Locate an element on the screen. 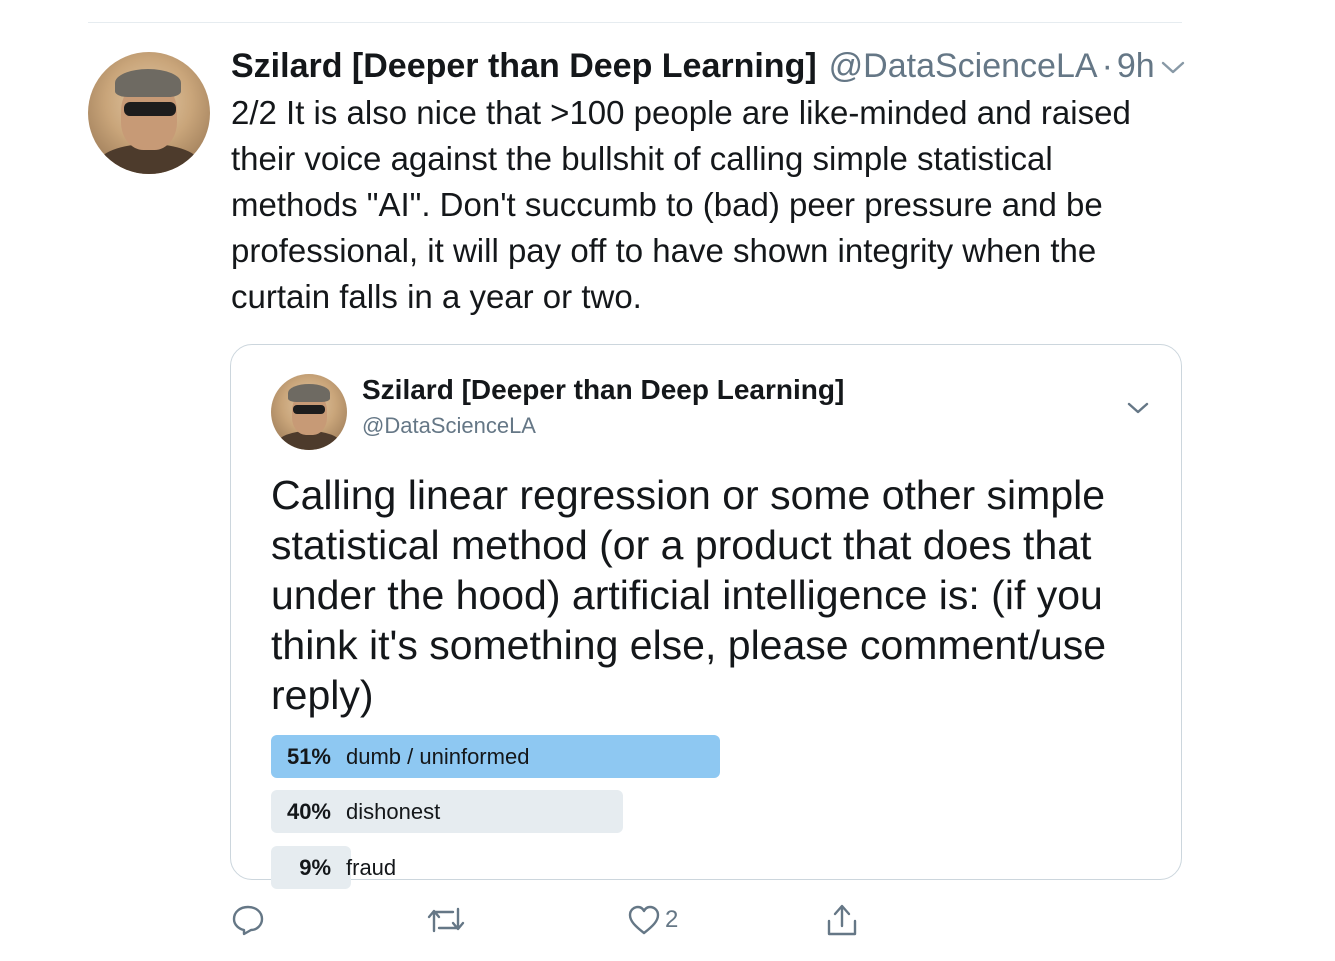 This screenshot has height=961, width=1335. share-button is located at coordinates (842, 920).